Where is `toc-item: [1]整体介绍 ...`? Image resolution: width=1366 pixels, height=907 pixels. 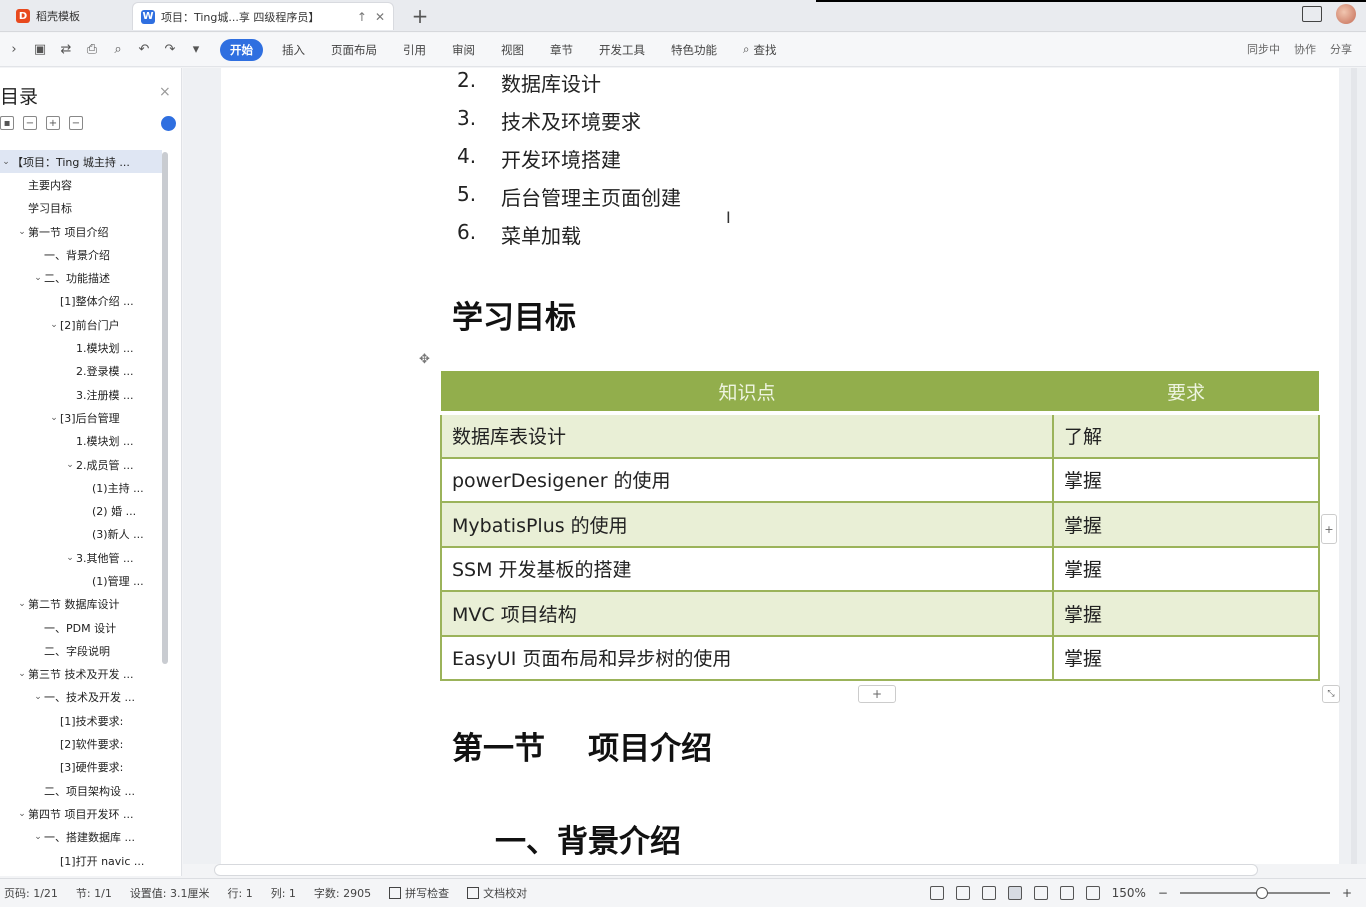
toc-item: [1]整体介绍 ... is located at coordinates (81, 301).